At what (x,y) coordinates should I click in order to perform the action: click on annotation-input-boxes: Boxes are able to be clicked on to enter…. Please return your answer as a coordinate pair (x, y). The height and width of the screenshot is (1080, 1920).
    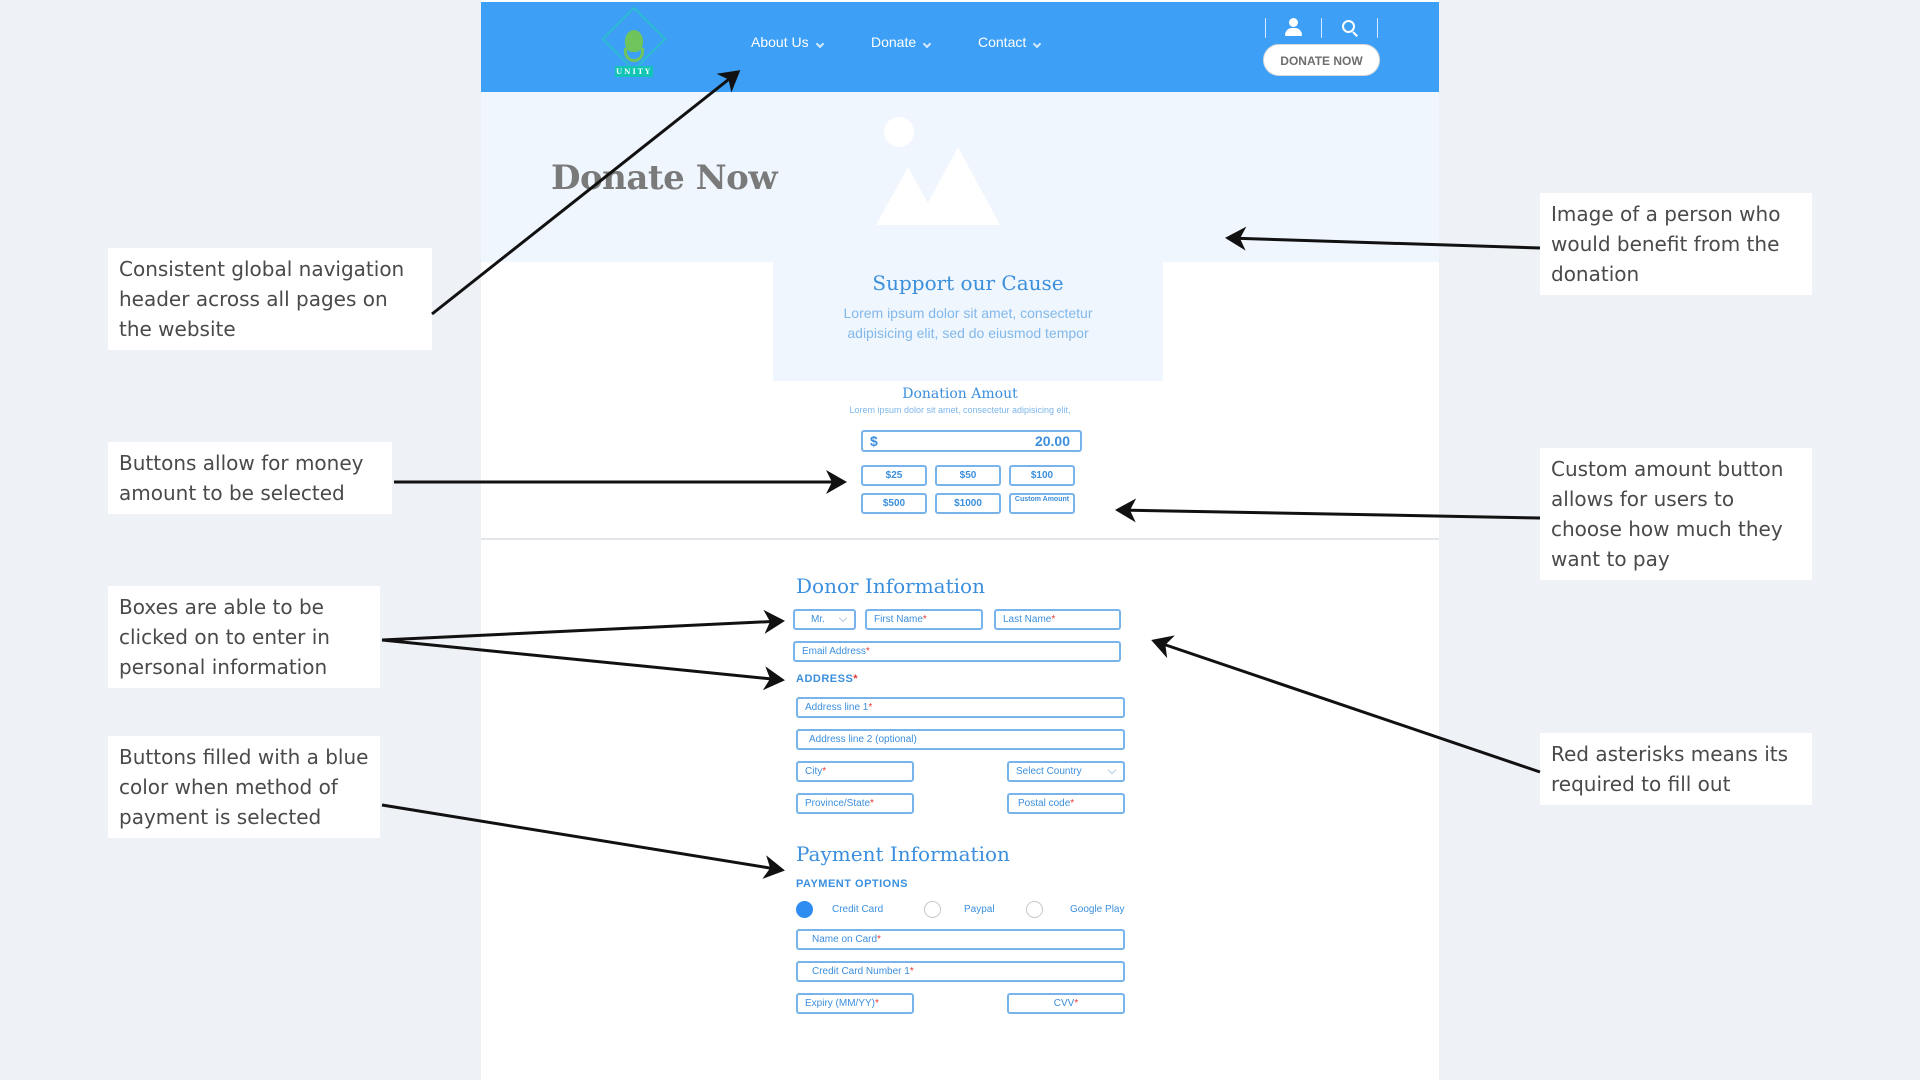
    Looking at the image, I should click on (244, 637).